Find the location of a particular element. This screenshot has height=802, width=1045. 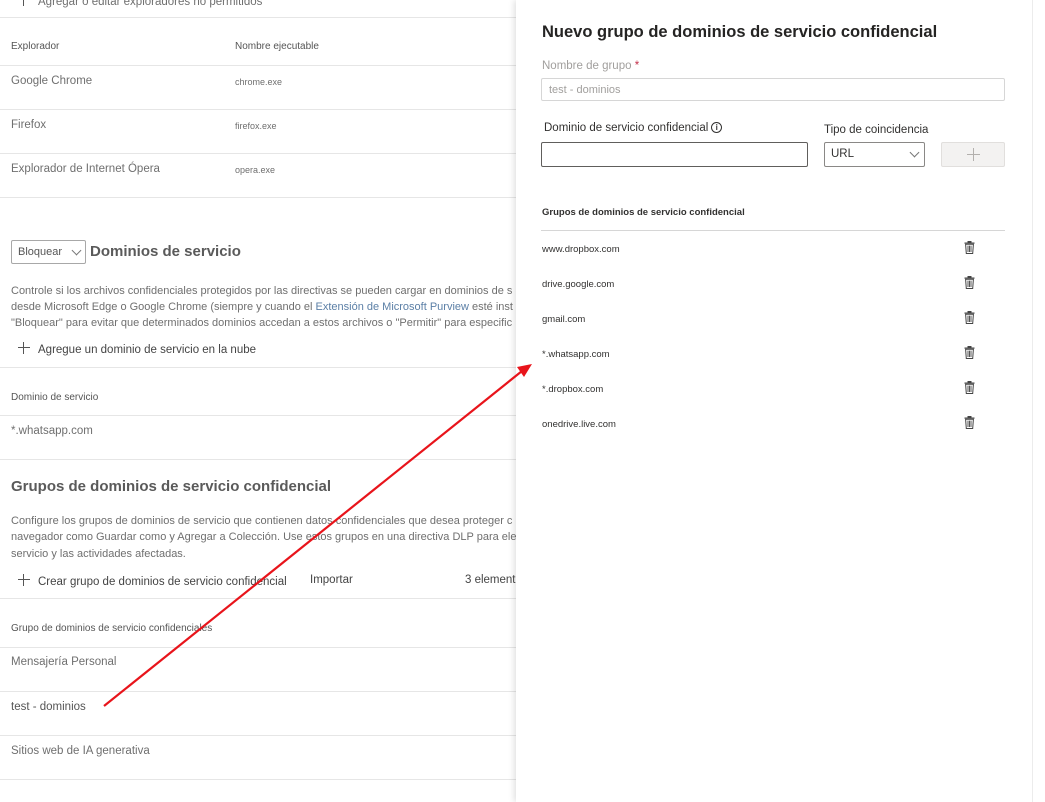

import-button: Importar is located at coordinates (331, 580).